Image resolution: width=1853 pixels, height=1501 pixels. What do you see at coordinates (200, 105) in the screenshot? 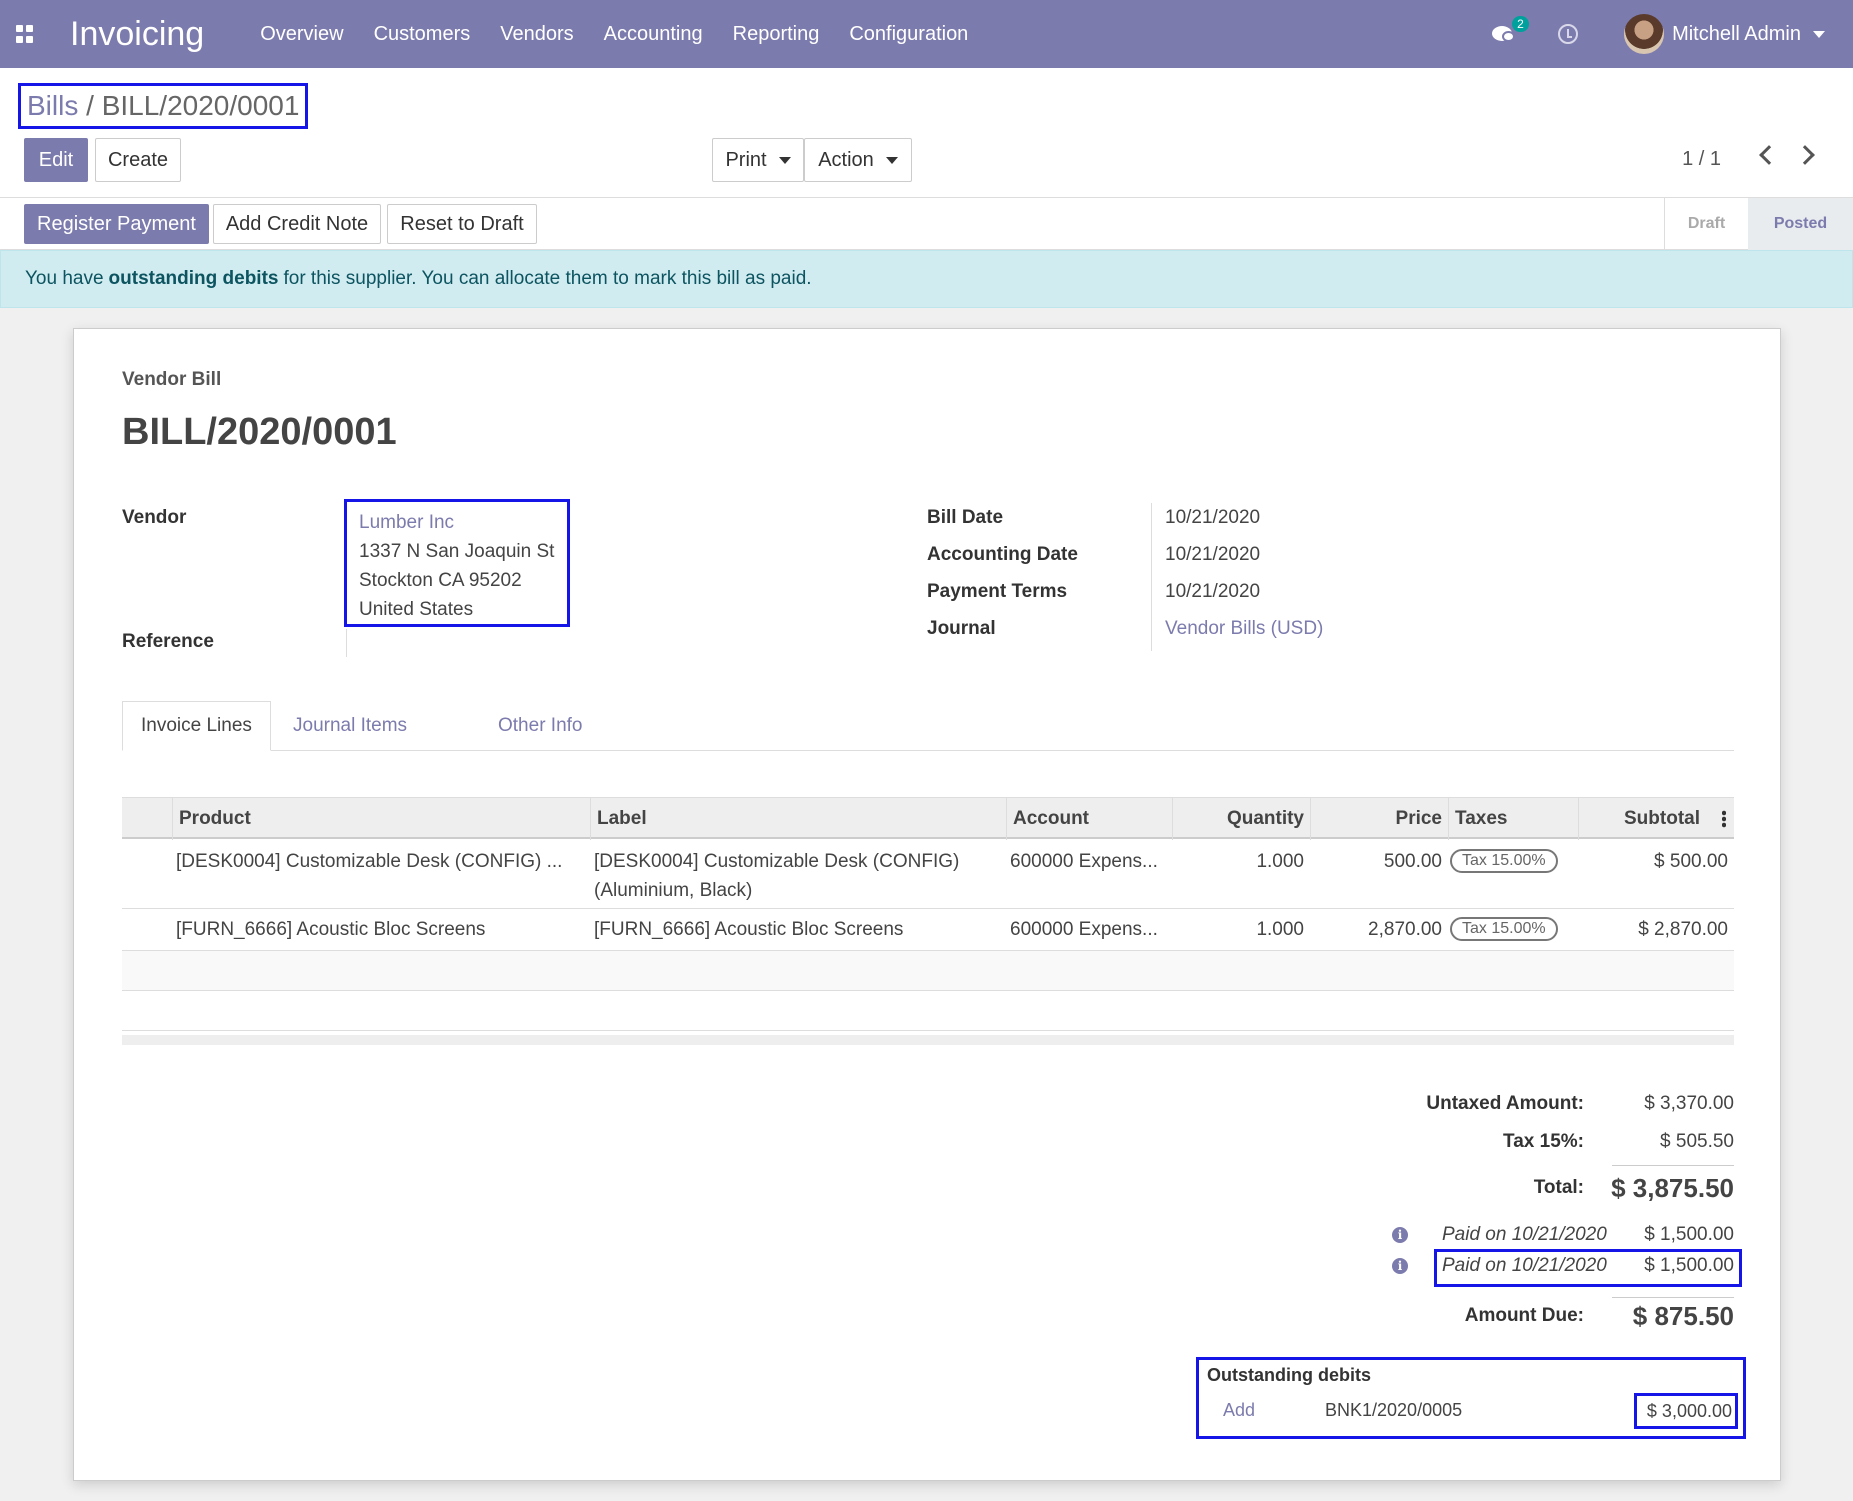
I see `breadcrumb-current: BILL/2020/0001` at bounding box center [200, 105].